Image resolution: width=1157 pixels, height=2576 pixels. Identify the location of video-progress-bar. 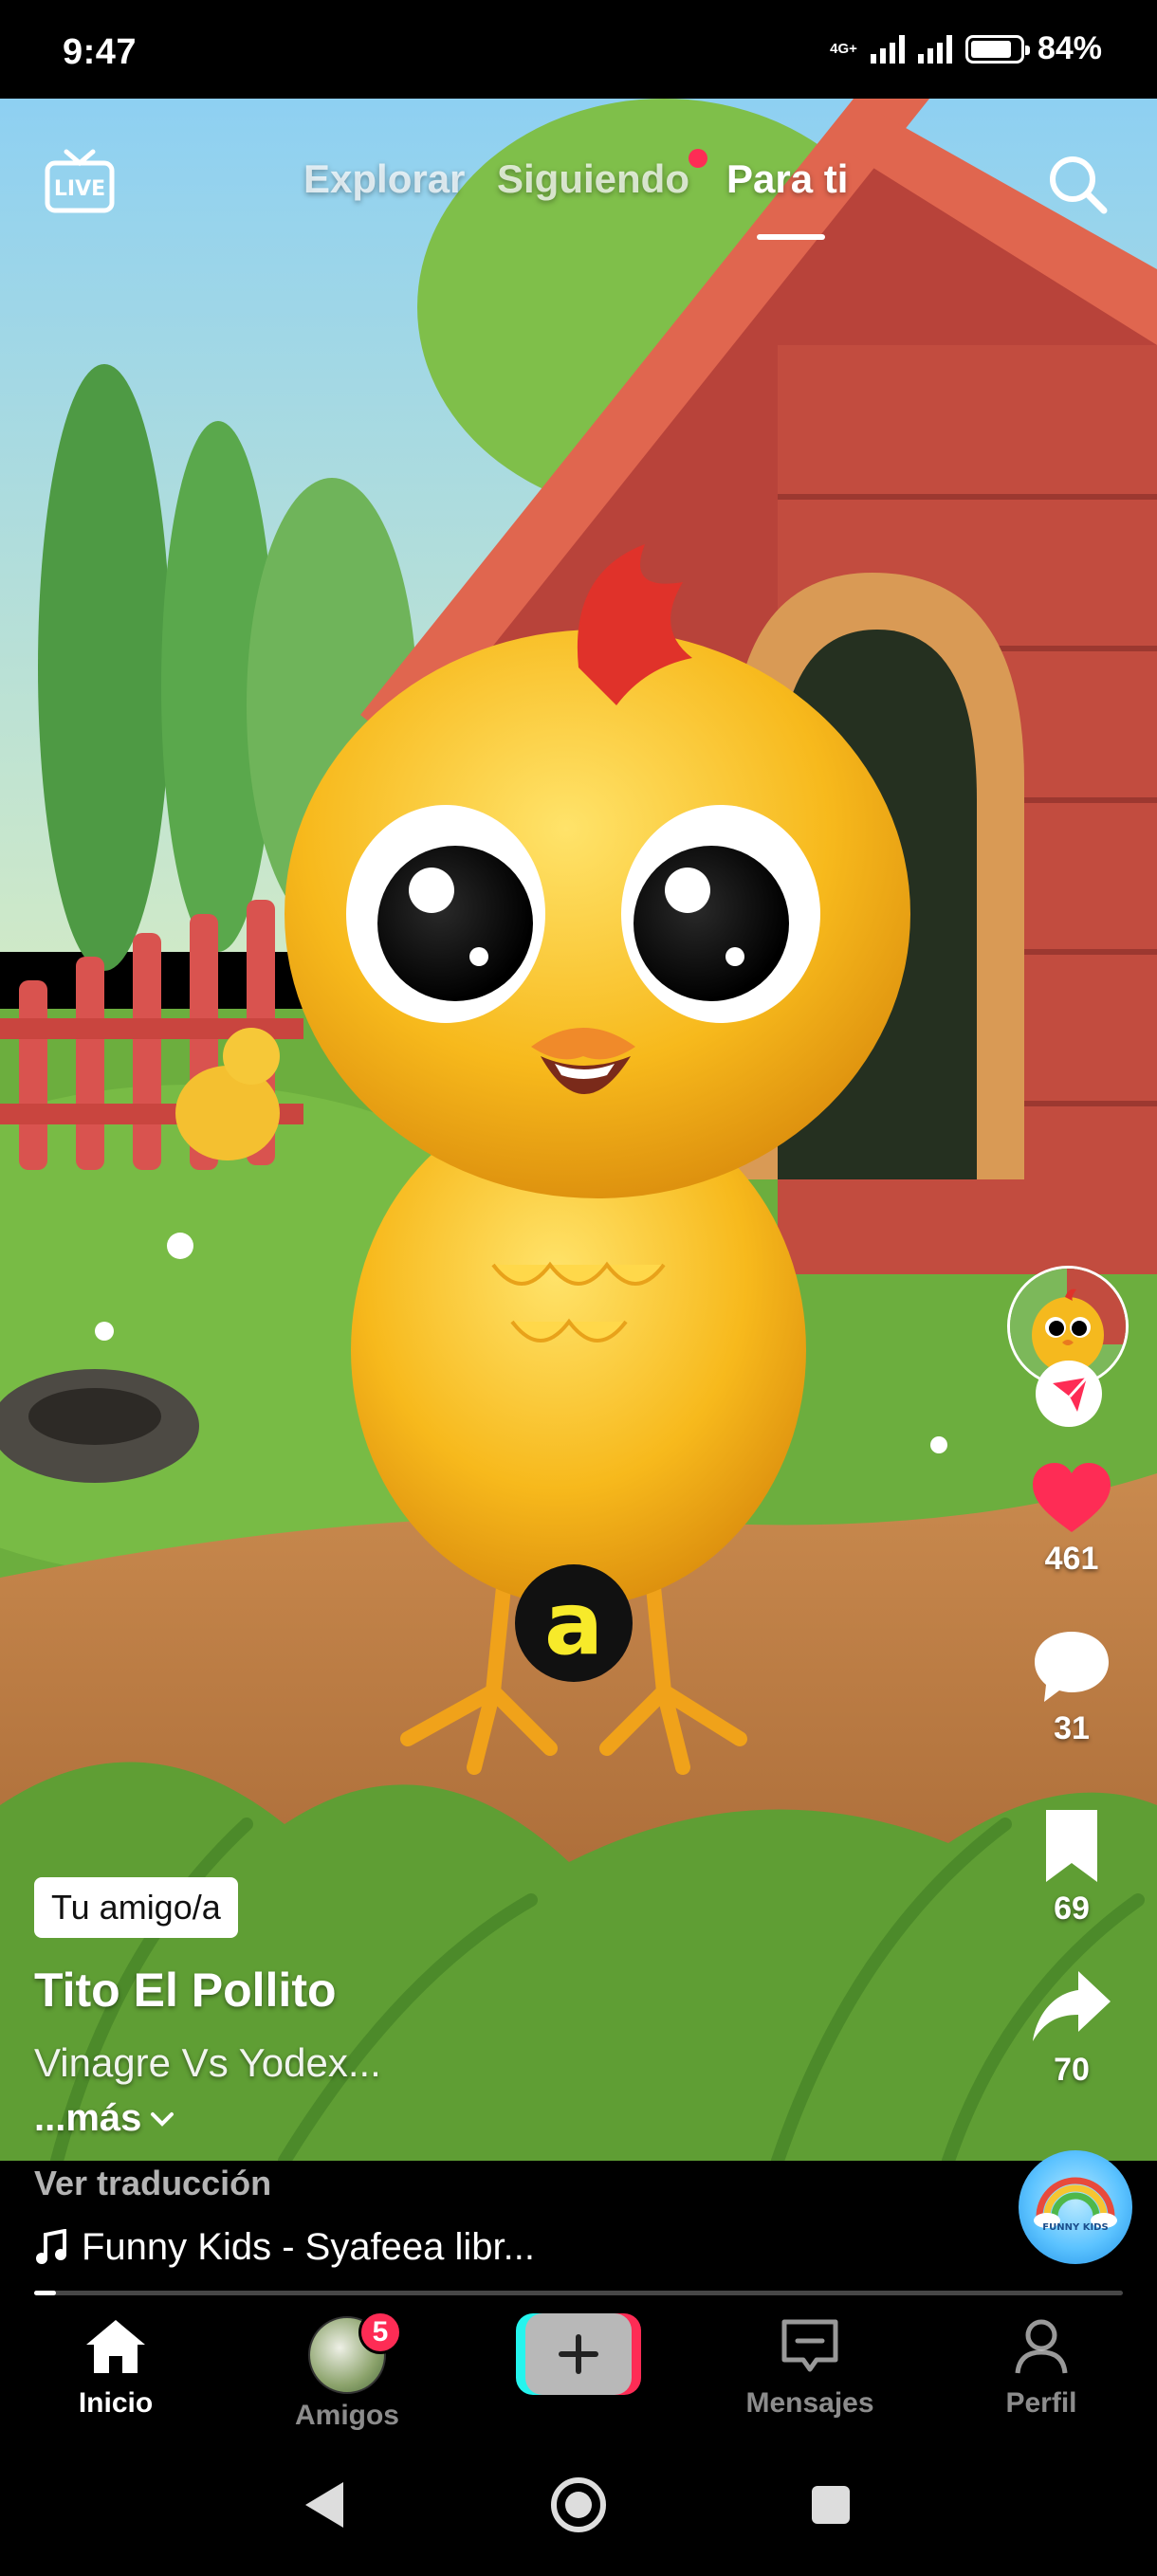
(578, 2293).